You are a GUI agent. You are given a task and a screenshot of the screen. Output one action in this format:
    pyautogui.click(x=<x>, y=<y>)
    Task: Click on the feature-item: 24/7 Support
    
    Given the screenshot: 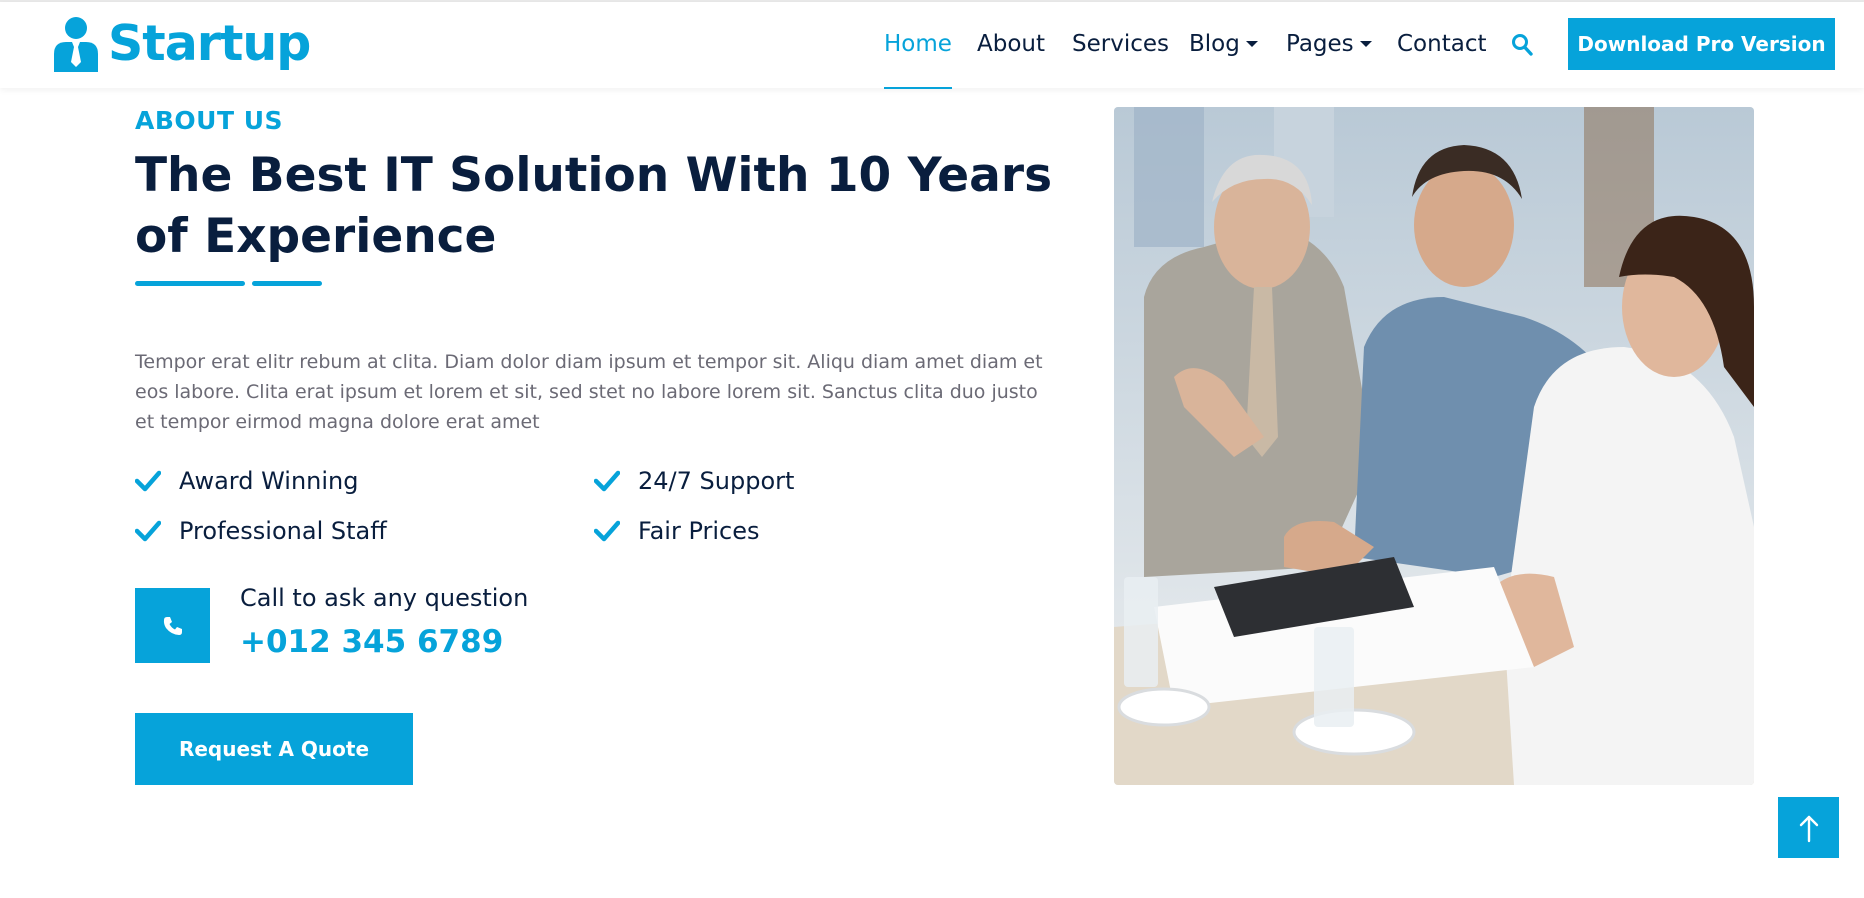 What is the action you would take?
    pyautogui.click(x=694, y=481)
    